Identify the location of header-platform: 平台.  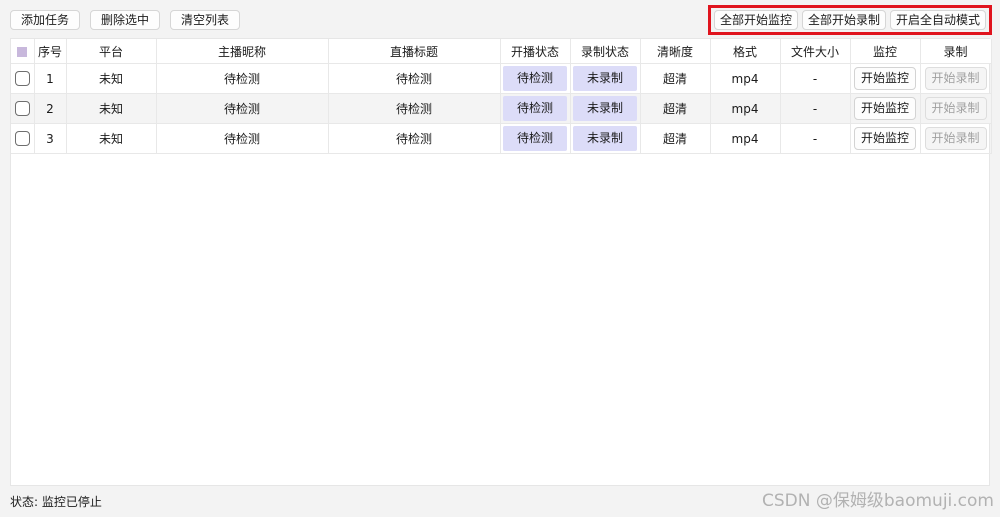
(111, 51).